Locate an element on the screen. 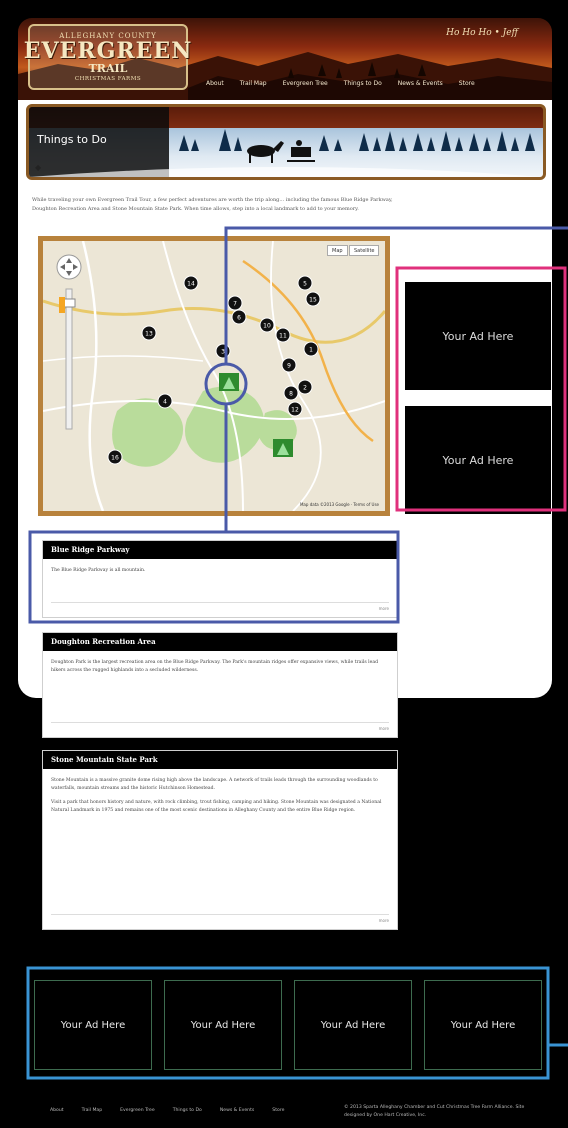 Image resolution: width=568 pixels, height=1128 pixels. bottom-ad-2: Your Ad Here is located at coordinates (223, 1025).